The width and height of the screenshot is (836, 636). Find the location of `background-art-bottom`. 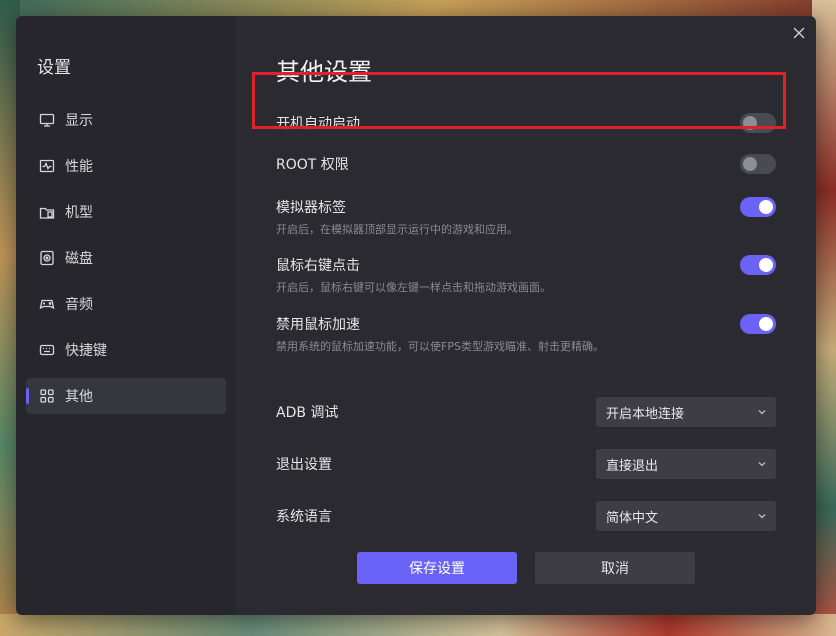

background-art-bottom is located at coordinates (418, 625).